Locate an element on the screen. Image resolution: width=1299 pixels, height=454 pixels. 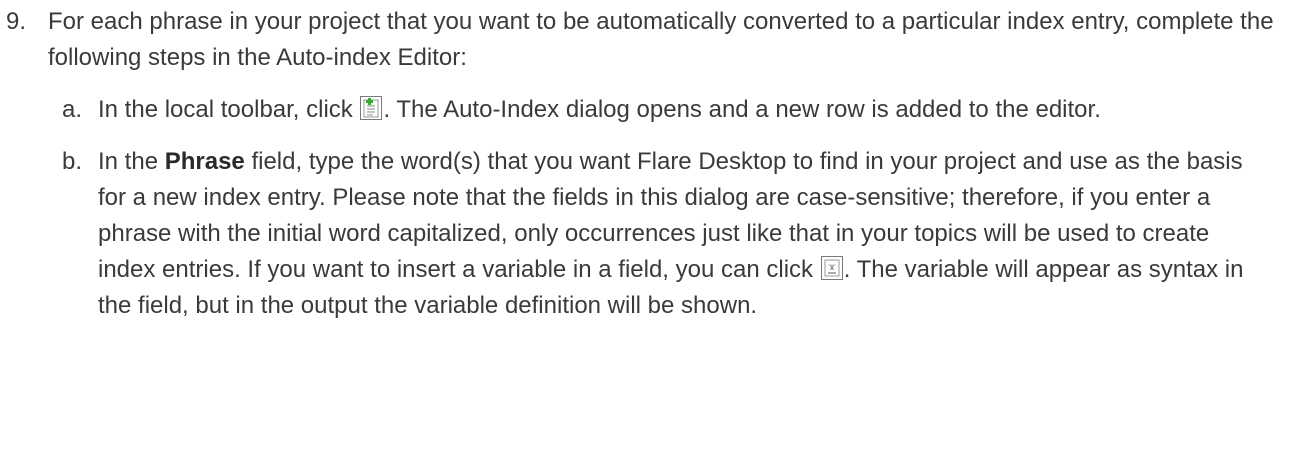
insert-variable-icon: x is located at coordinates (831, 268).